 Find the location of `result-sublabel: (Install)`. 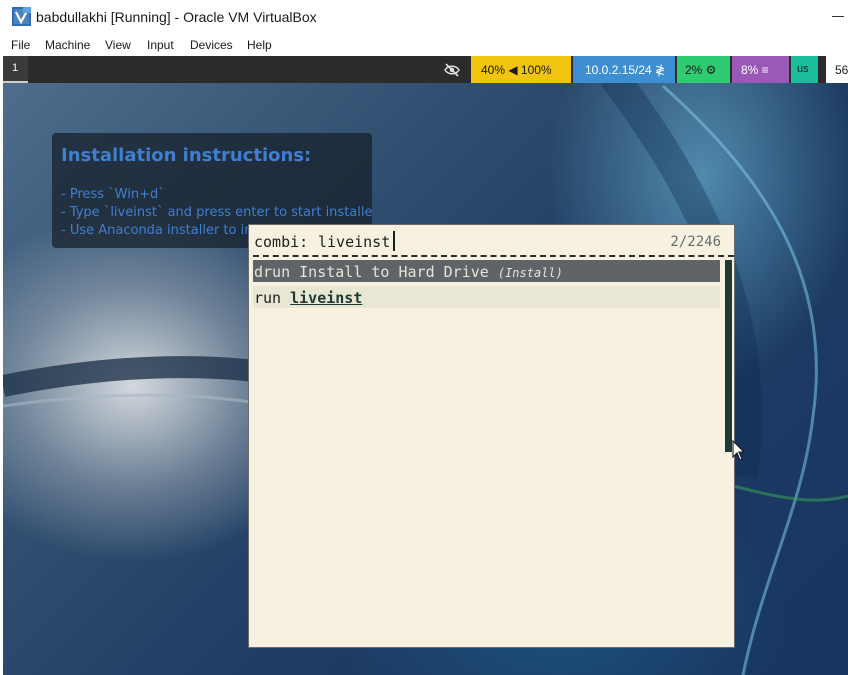

result-sublabel: (Install) is located at coordinates (530, 273).